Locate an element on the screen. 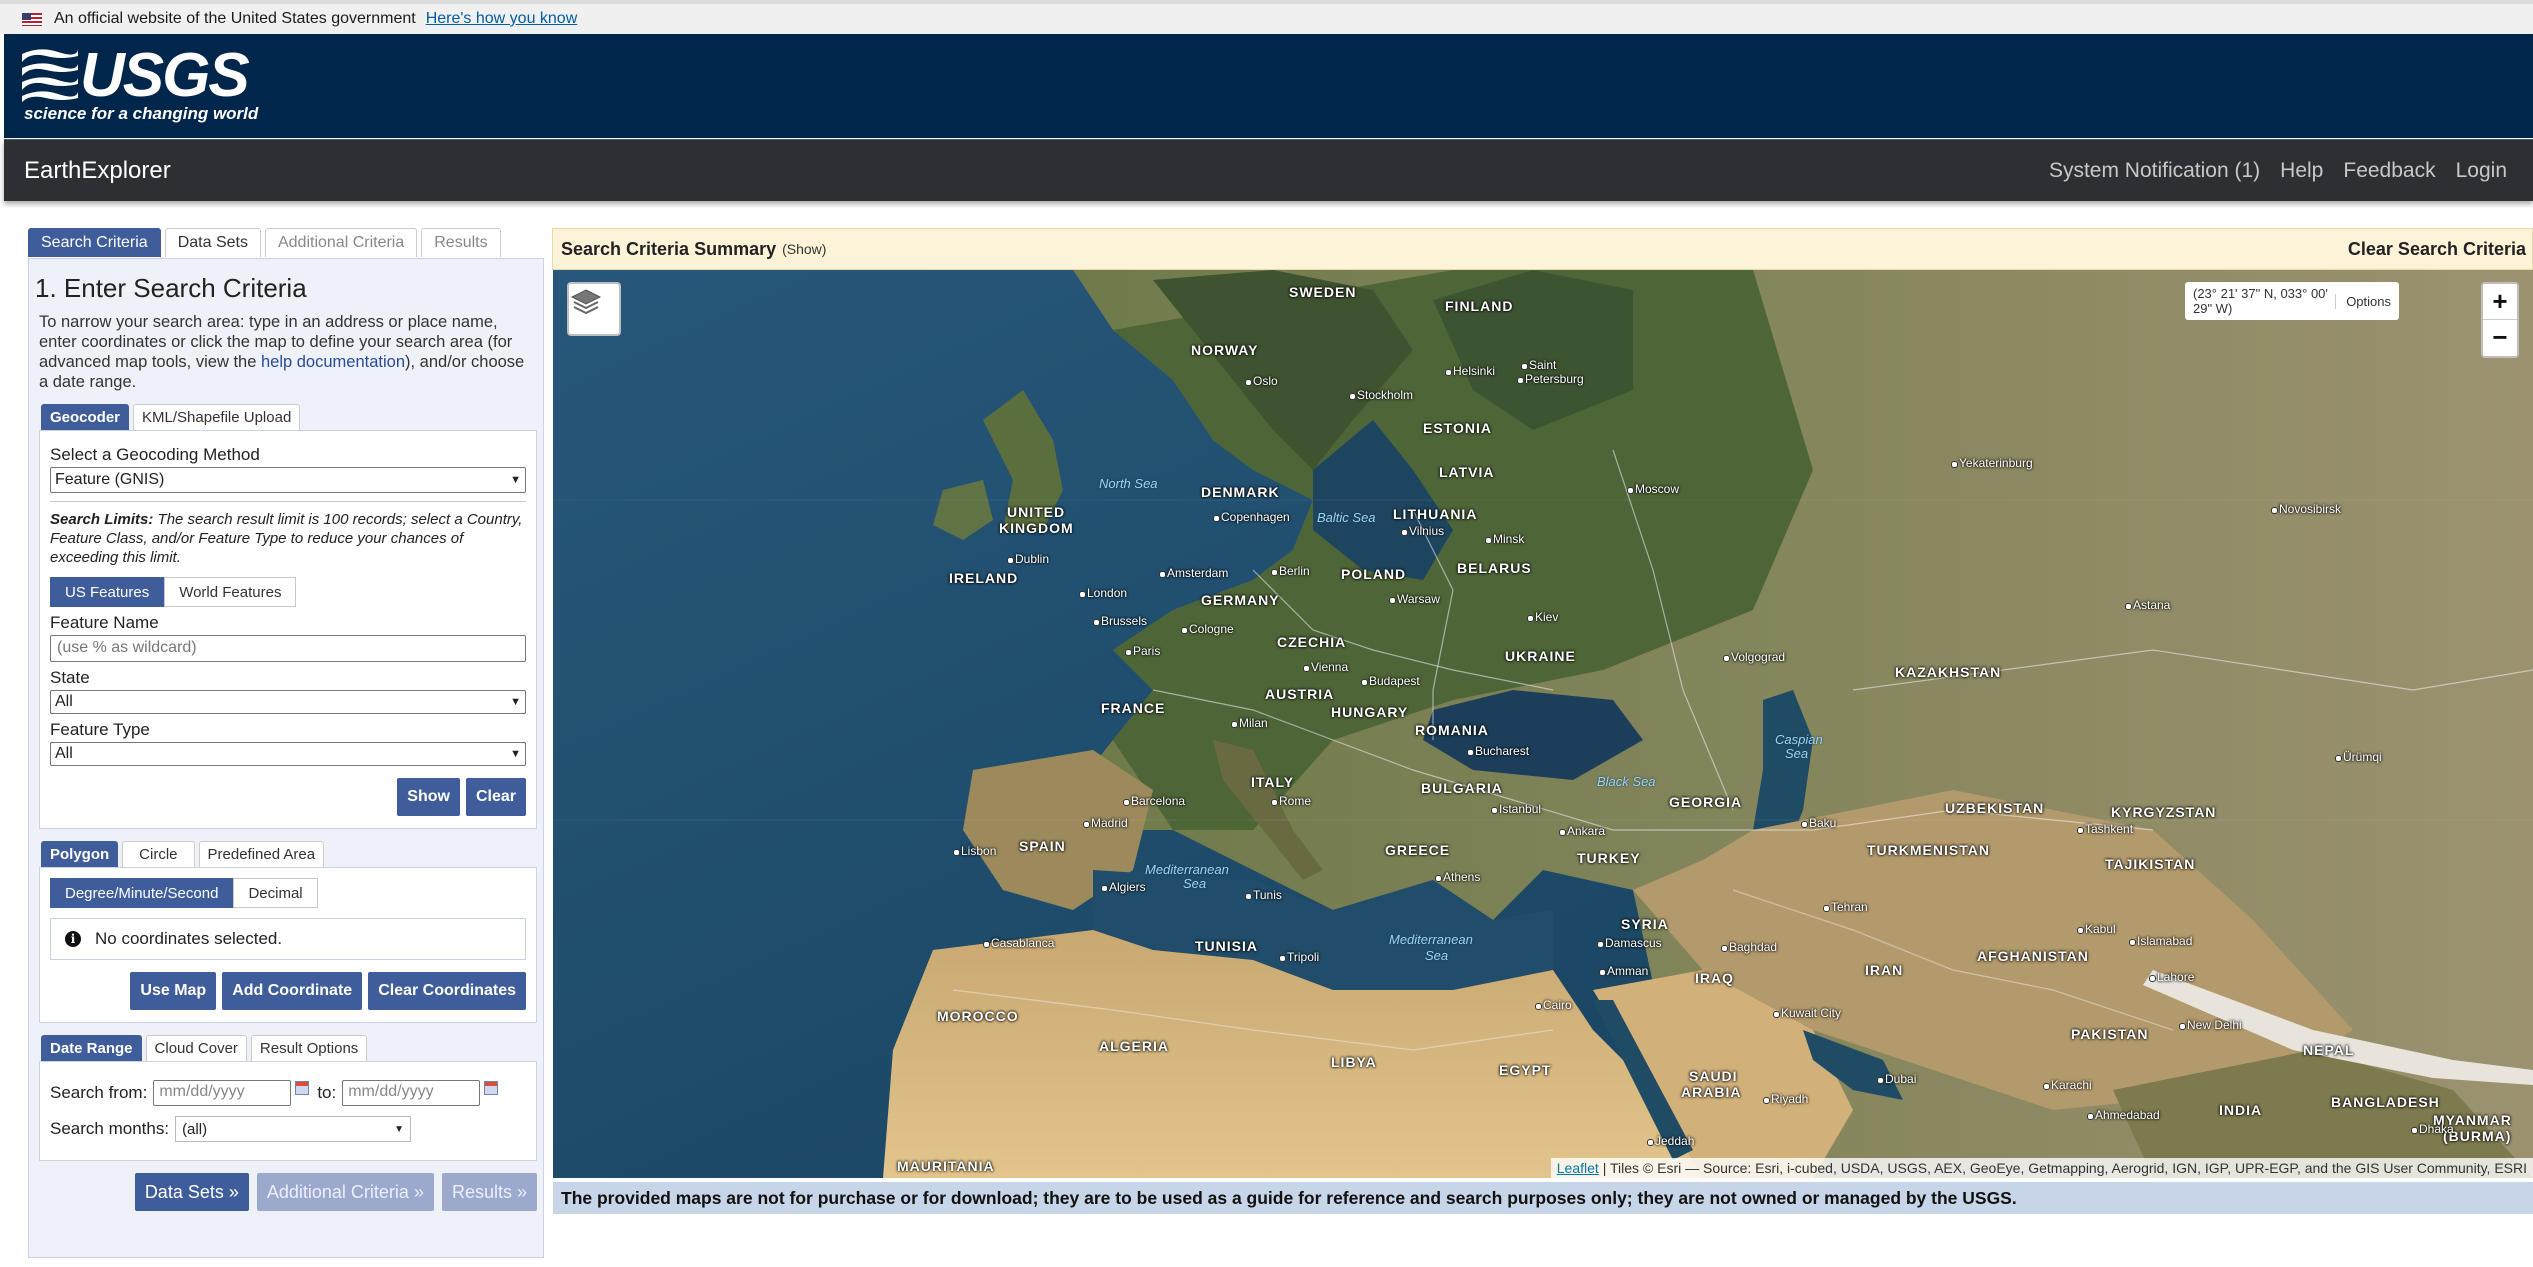  show-button: Show is located at coordinates (428, 797).